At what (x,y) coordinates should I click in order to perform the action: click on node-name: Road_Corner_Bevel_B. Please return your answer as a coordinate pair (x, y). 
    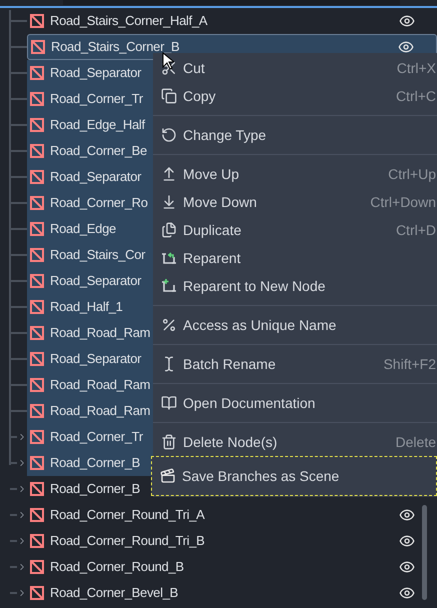
    Looking at the image, I should click on (114, 593).